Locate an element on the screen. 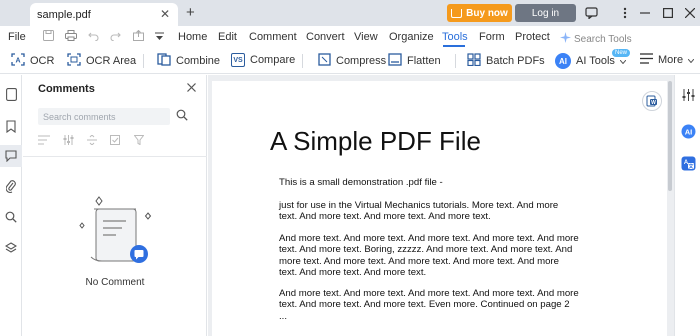  new-badge: New is located at coordinates (621, 53).